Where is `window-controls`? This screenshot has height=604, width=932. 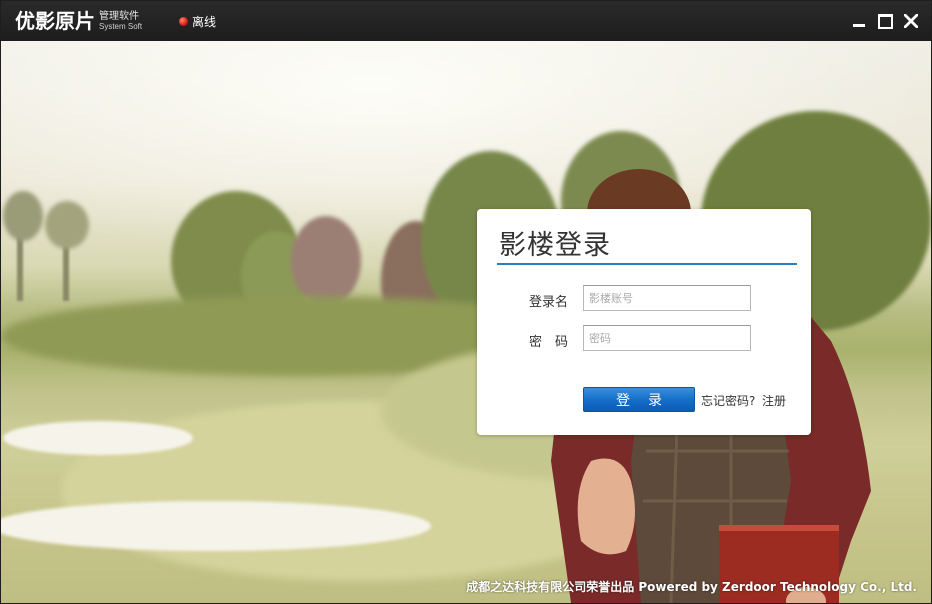 window-controls is located at coordinates (885, 21).